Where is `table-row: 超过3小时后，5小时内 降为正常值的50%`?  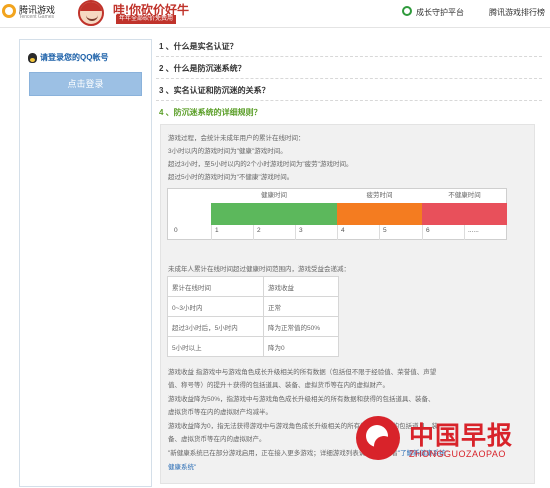
table-row: 超过3小时后，5小时内 降为正常值的50% is located at coordinates (253, 326).